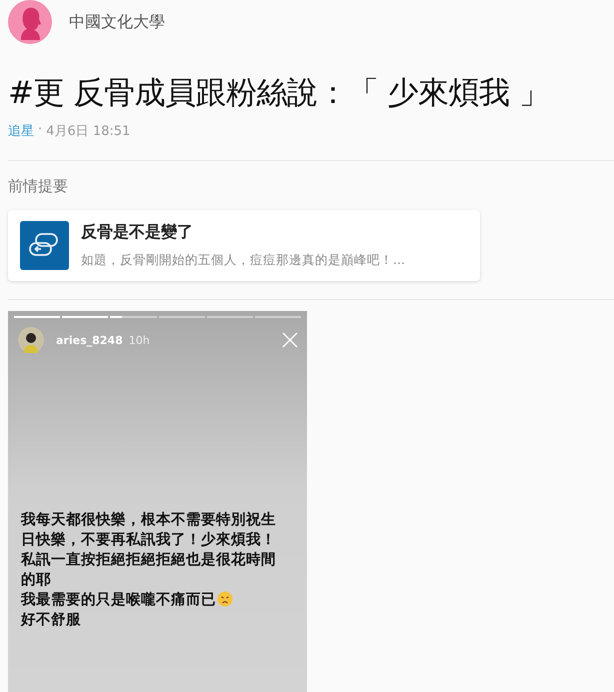 This screenshot has width=614, height=692. What do you see at coordinates (139, 340) in the screenshot?
I see `story-time: 10h` at bounding box center [139, 340].